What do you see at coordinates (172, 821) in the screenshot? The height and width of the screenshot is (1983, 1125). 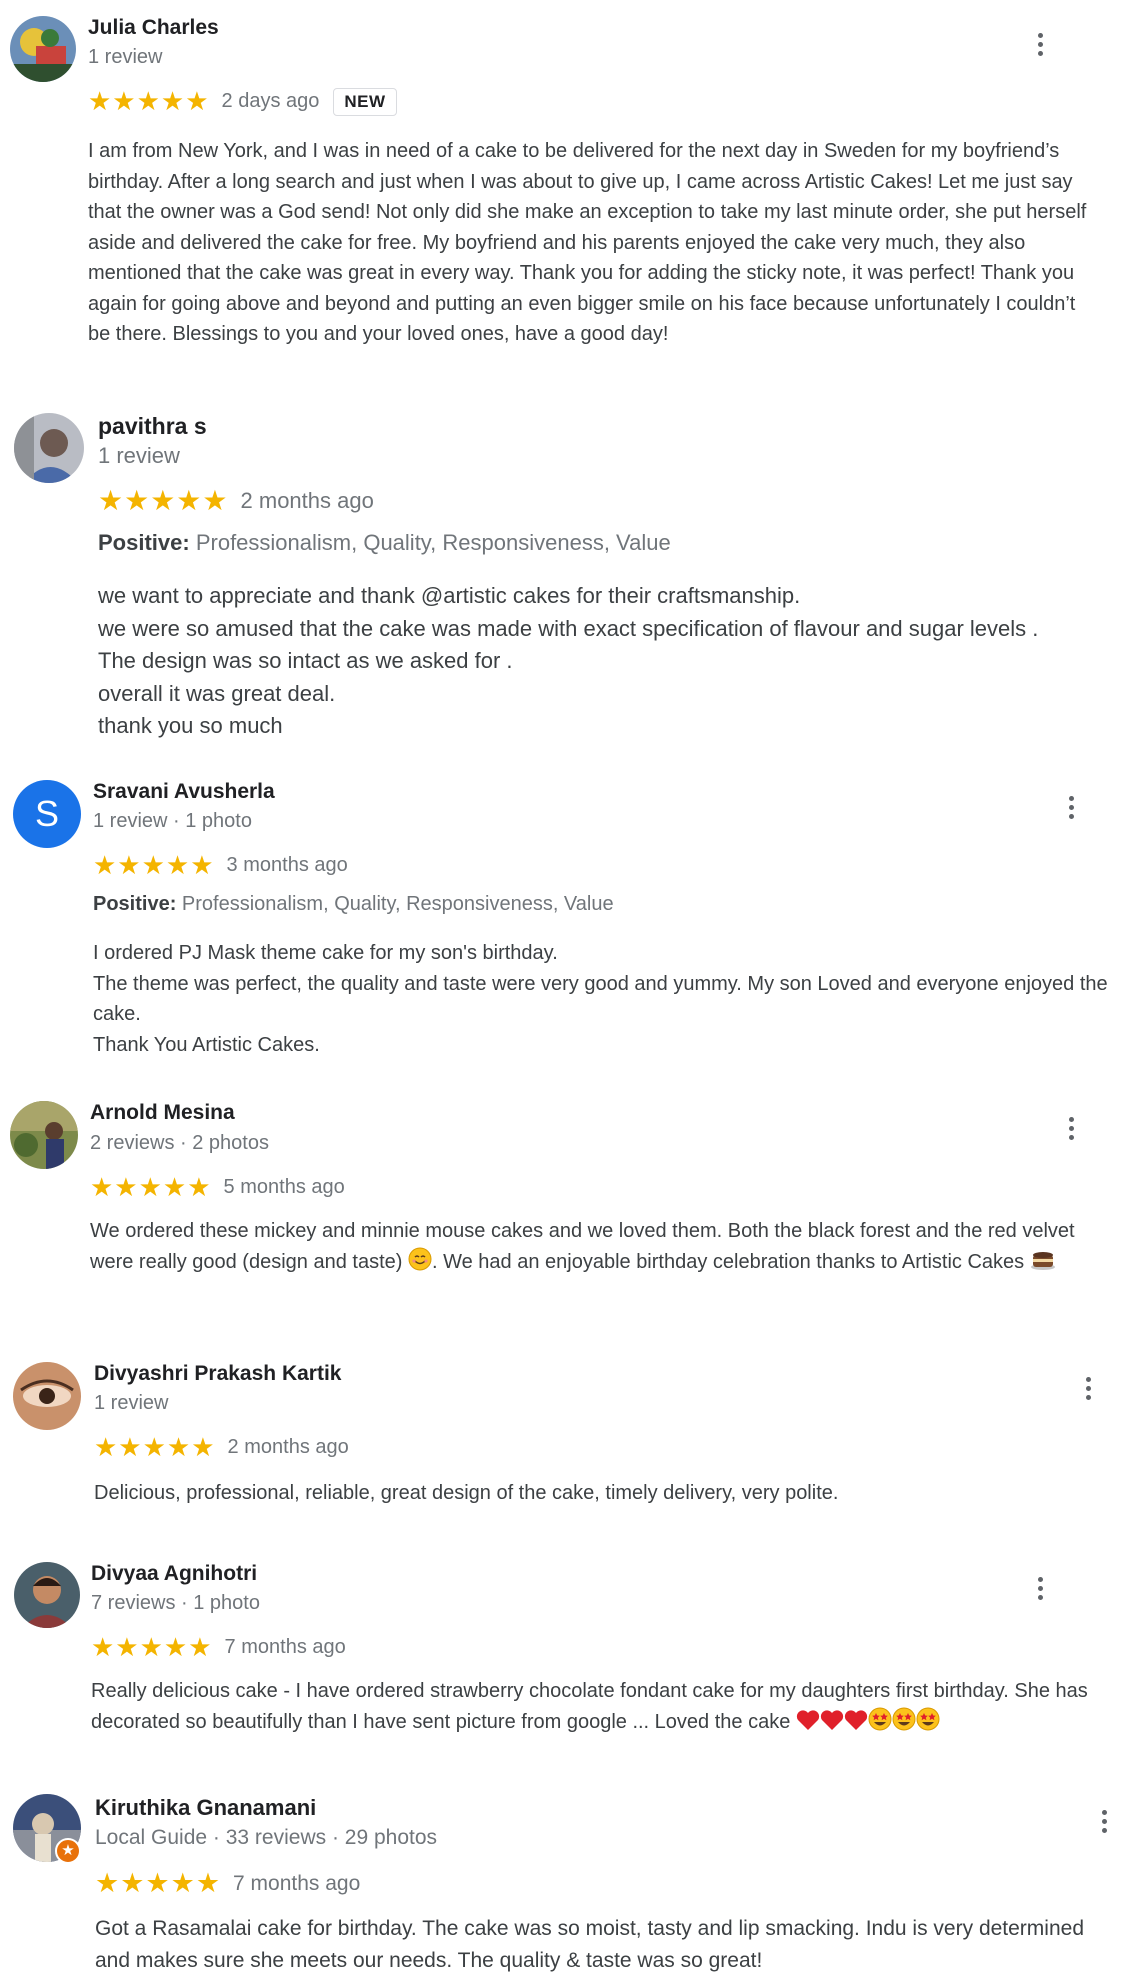 I see `reviewer-meta: 1 review · 1 photo` at bounding box center [172, 821].